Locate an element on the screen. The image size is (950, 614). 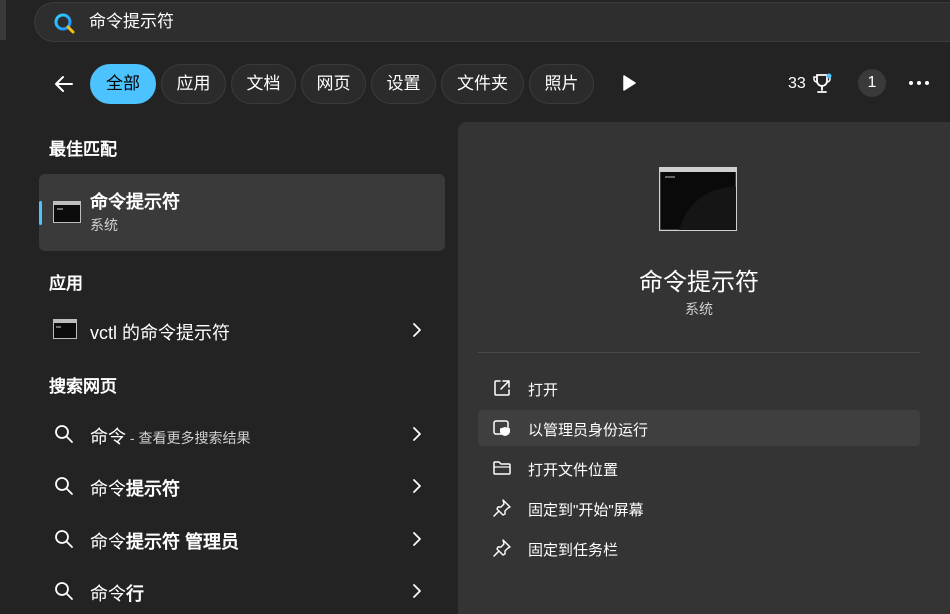
app-result-vctl: vctl 的命令提示符 is located at coordinates (242, 330).